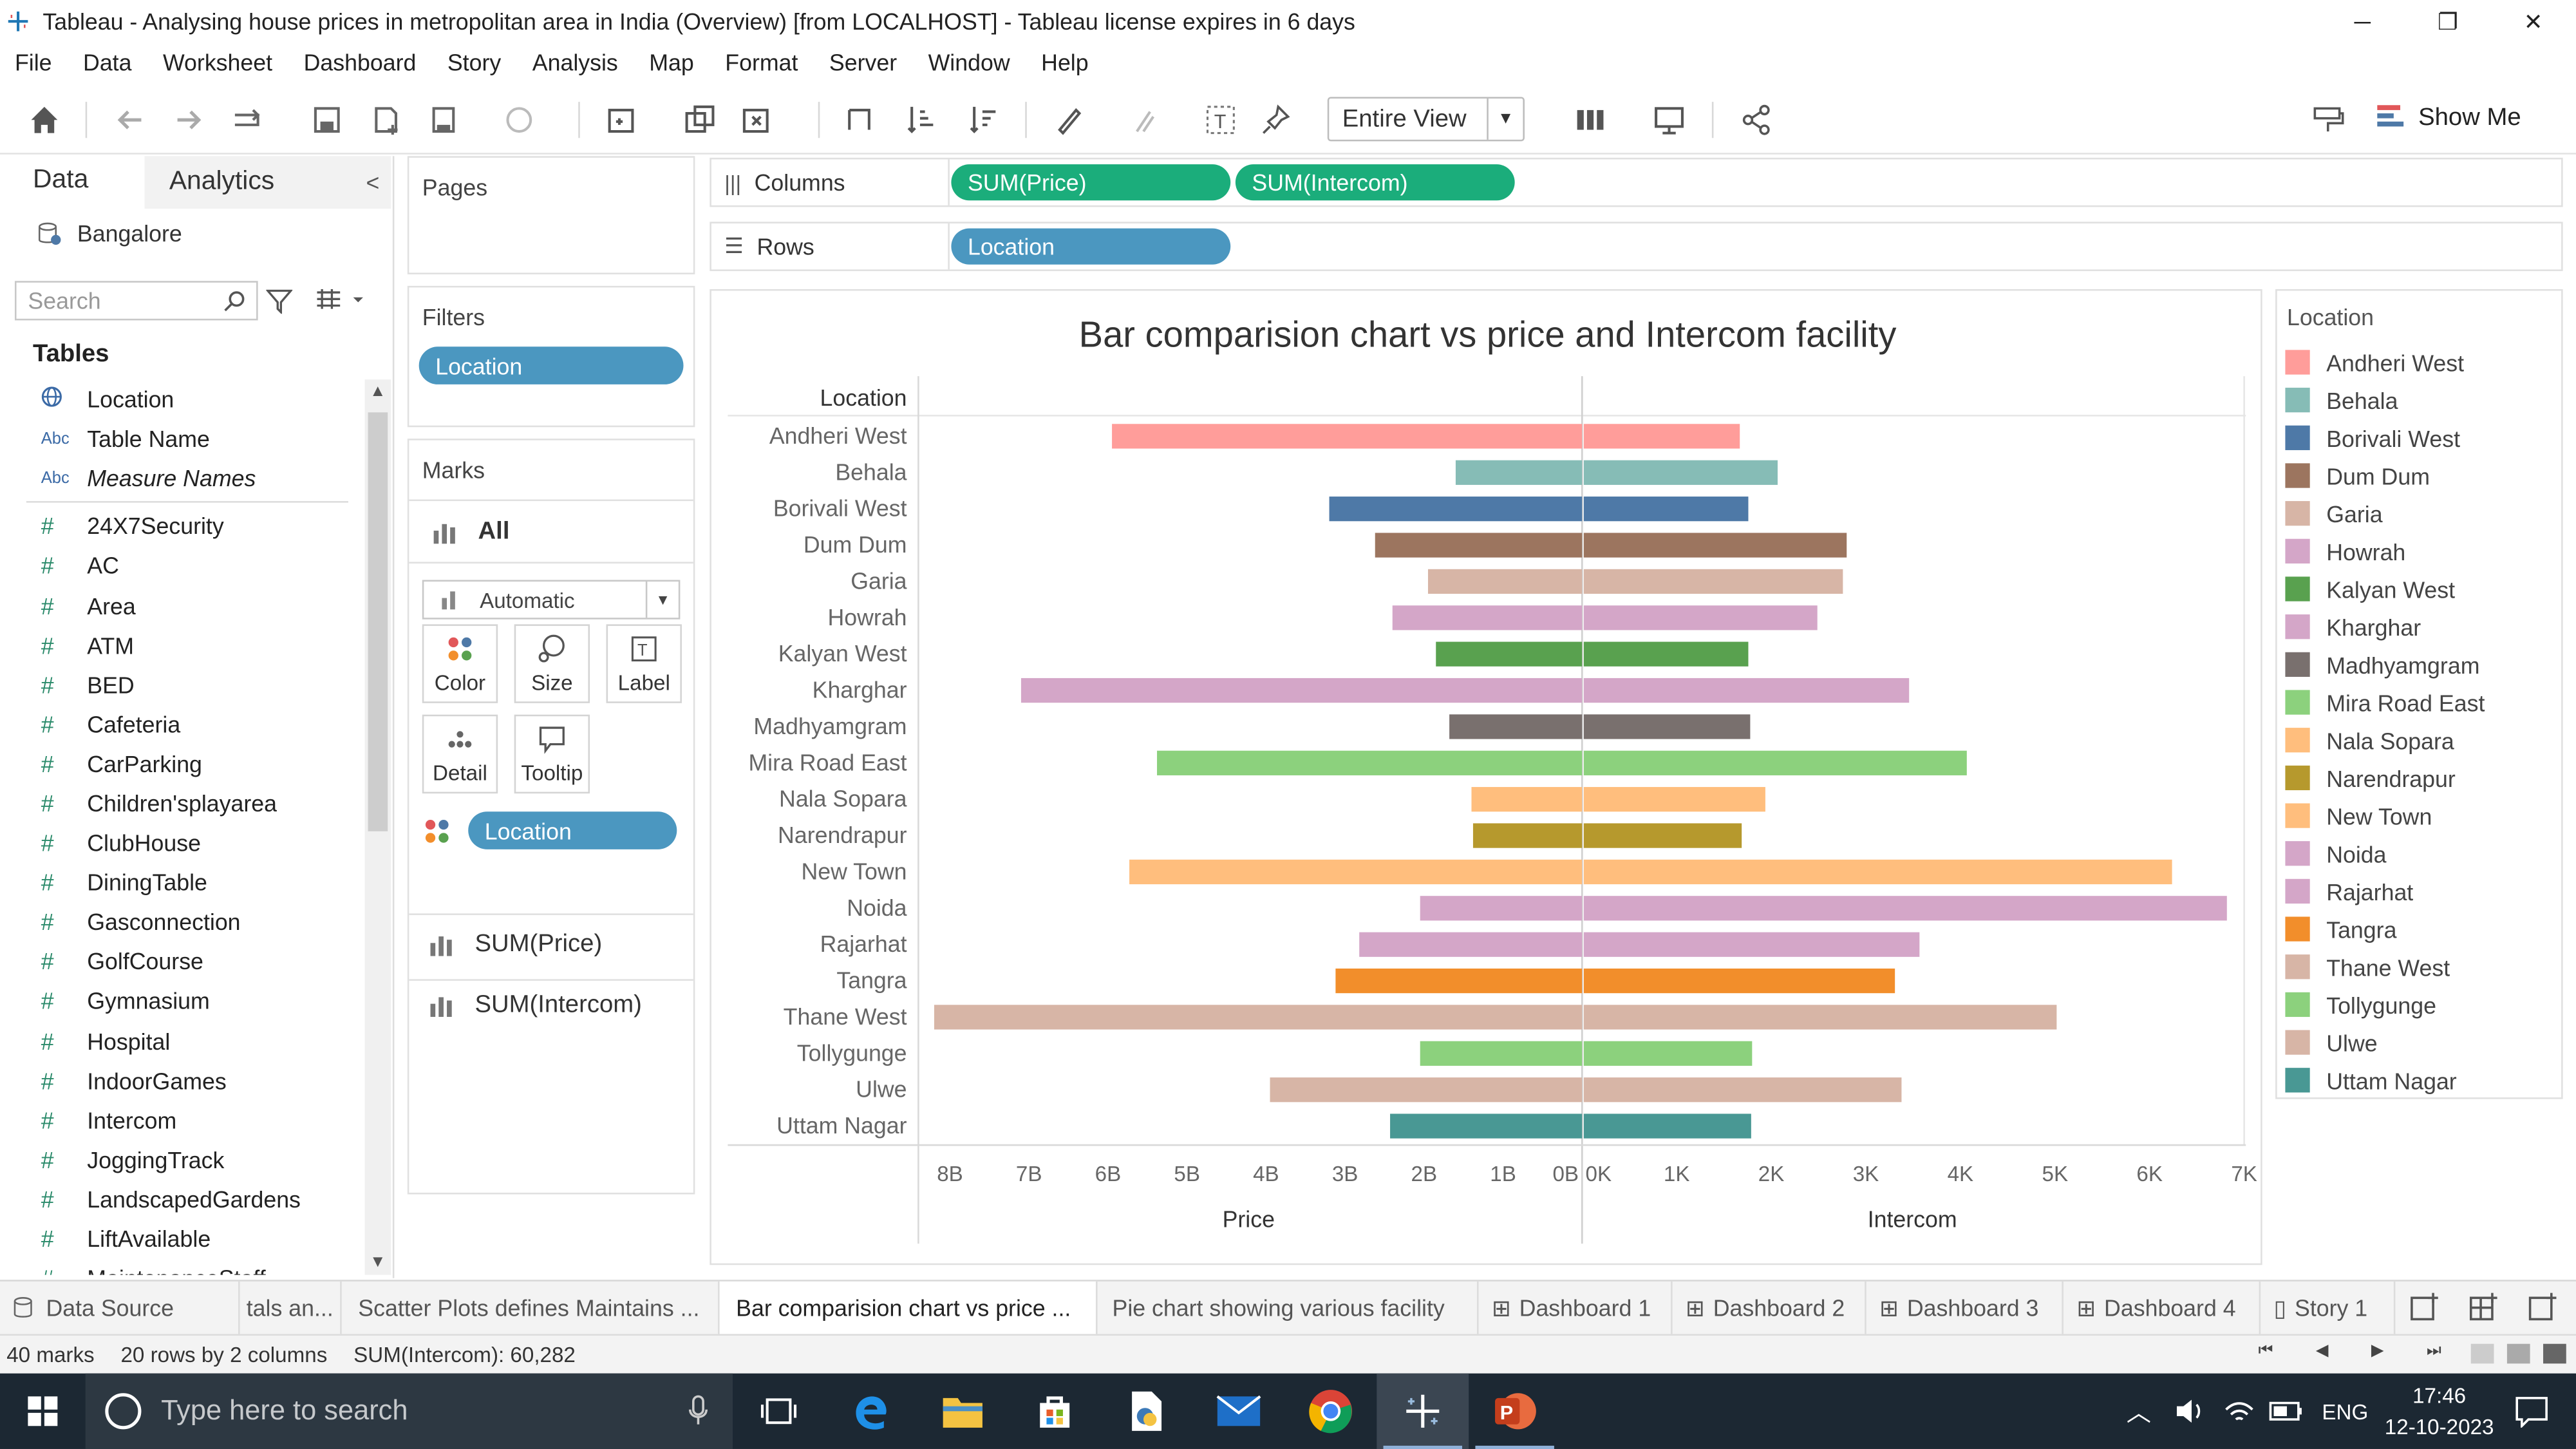 Image resolution: width=2576 pixels, height=1449 pixels. What do you see at coordinates (551, 600) in the screenshot?
I see `mark-type-select: Automatic ▼` at bounding box center [551, 600].